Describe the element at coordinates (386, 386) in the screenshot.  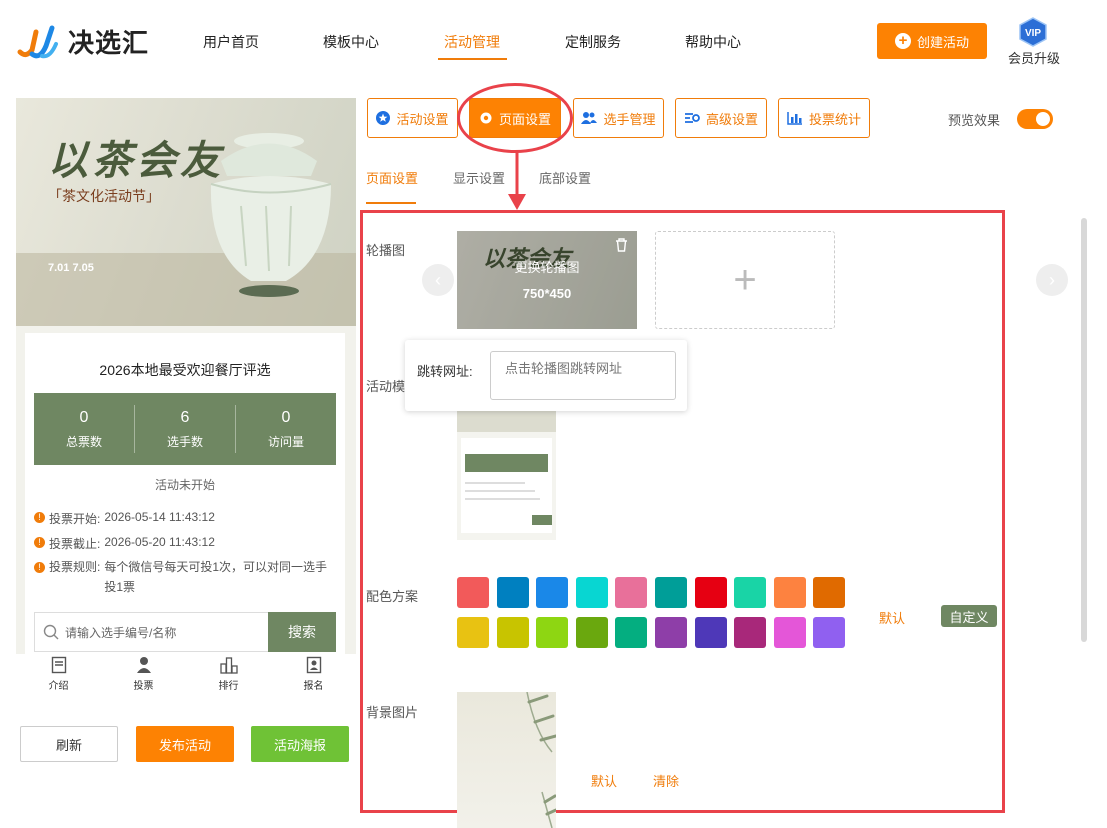
I see `template-label: 活动模` at that location.